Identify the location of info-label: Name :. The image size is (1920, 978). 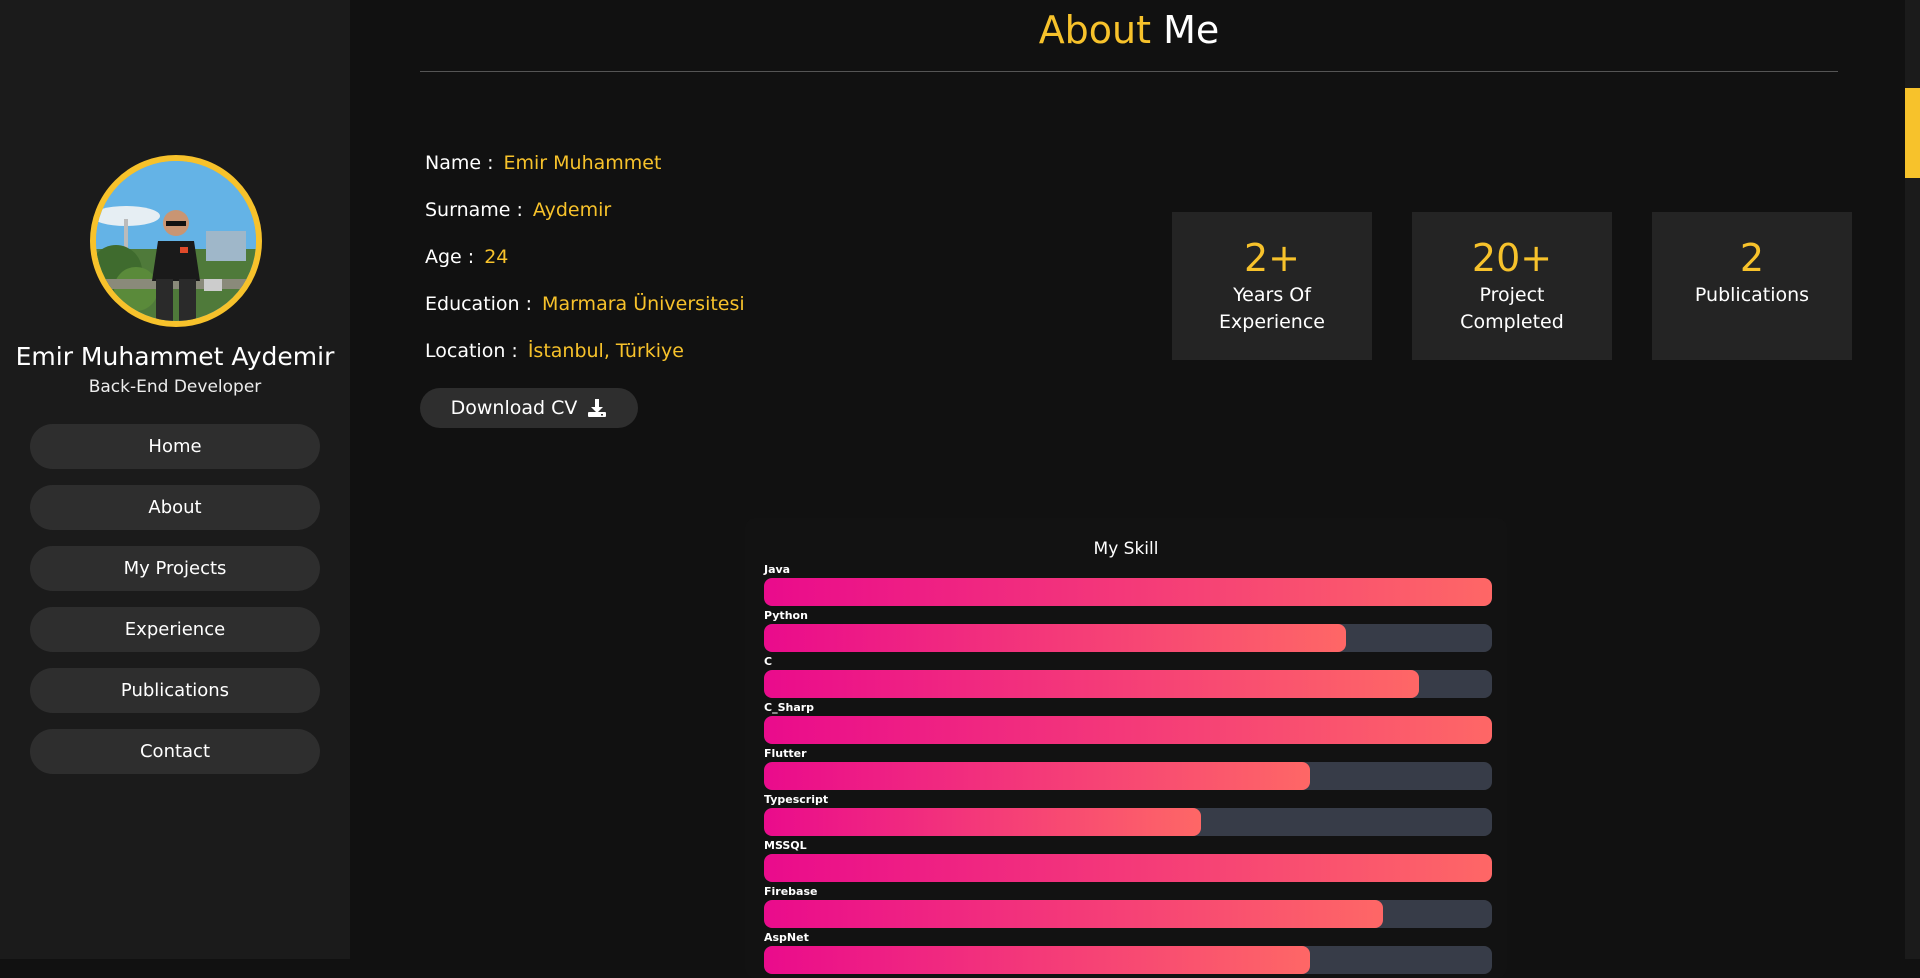
(459, 163).